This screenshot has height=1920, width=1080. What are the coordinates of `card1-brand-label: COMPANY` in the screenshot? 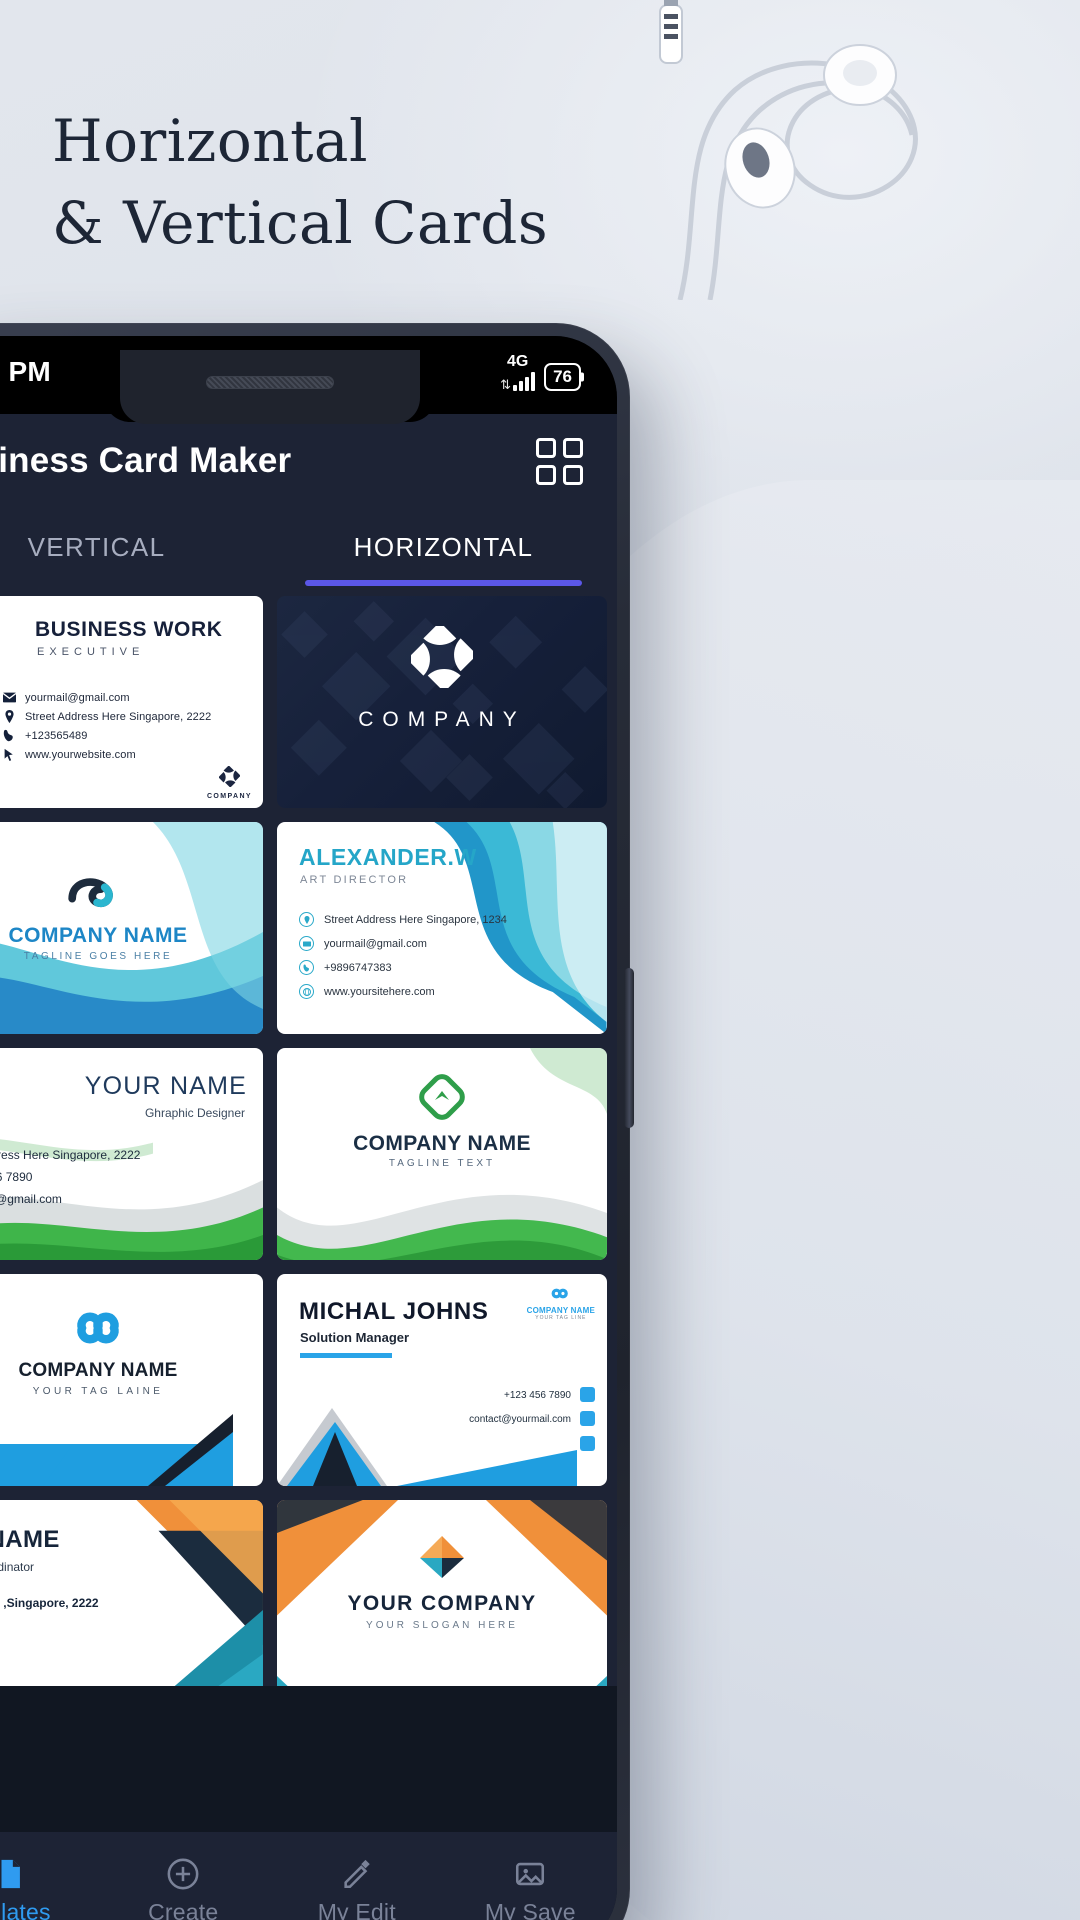 It's located at (229, 796).